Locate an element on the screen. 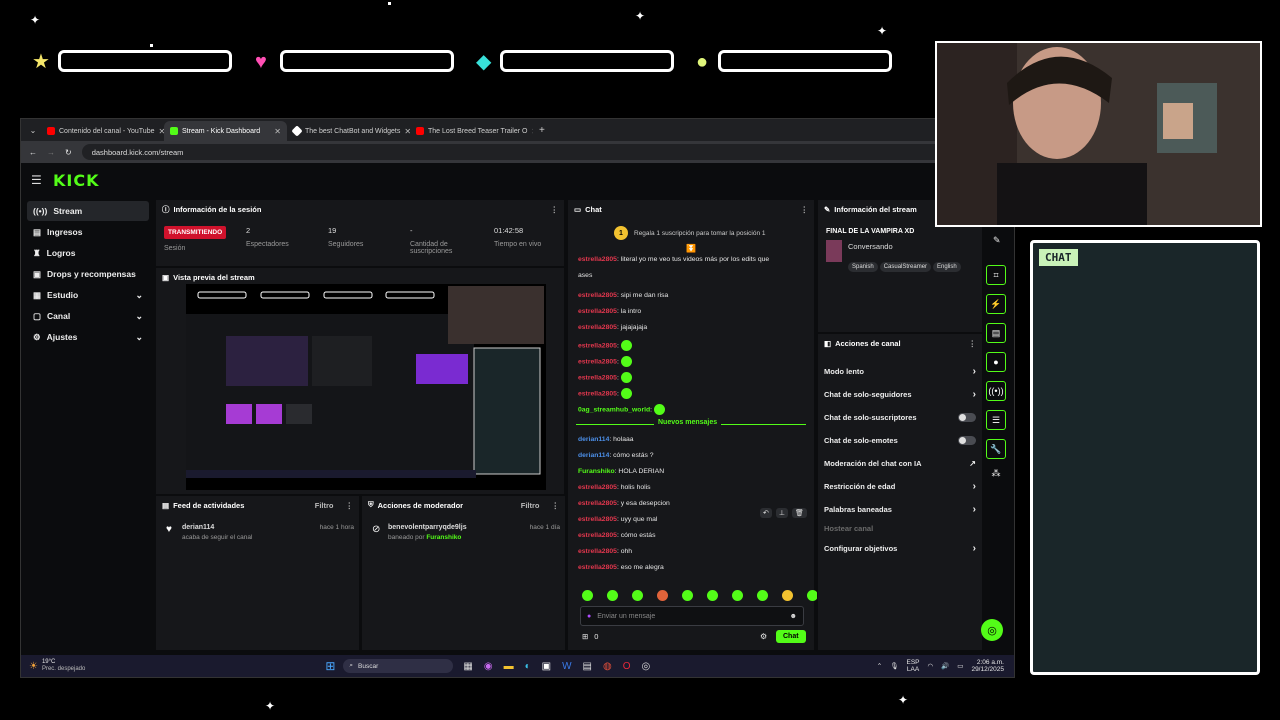  help-button: ◎ is located at coordinates (992, 630).